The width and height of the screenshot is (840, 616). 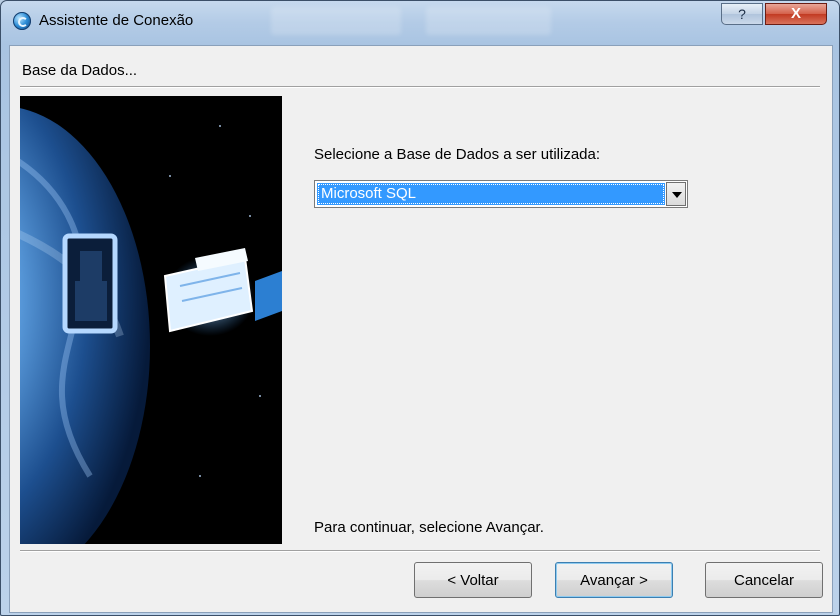 I want to click on footer-divider, so click(x=420, y=551).